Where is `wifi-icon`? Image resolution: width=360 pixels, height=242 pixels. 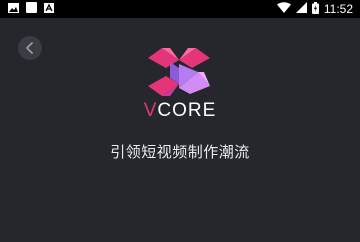 wifi-icon is located at coordinates (283, 9).